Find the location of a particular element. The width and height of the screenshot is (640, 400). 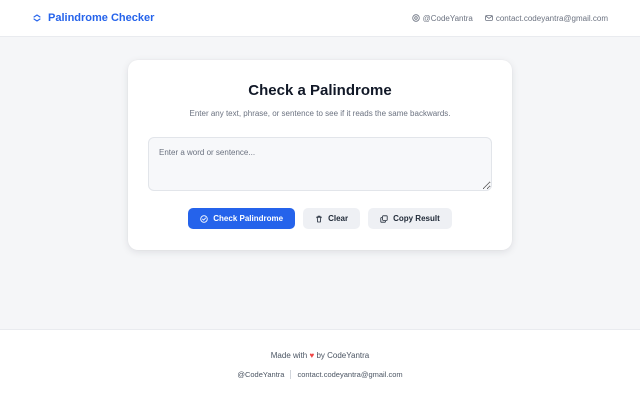

copy-result-label: Copy Result is located at coordinates (416, 218).